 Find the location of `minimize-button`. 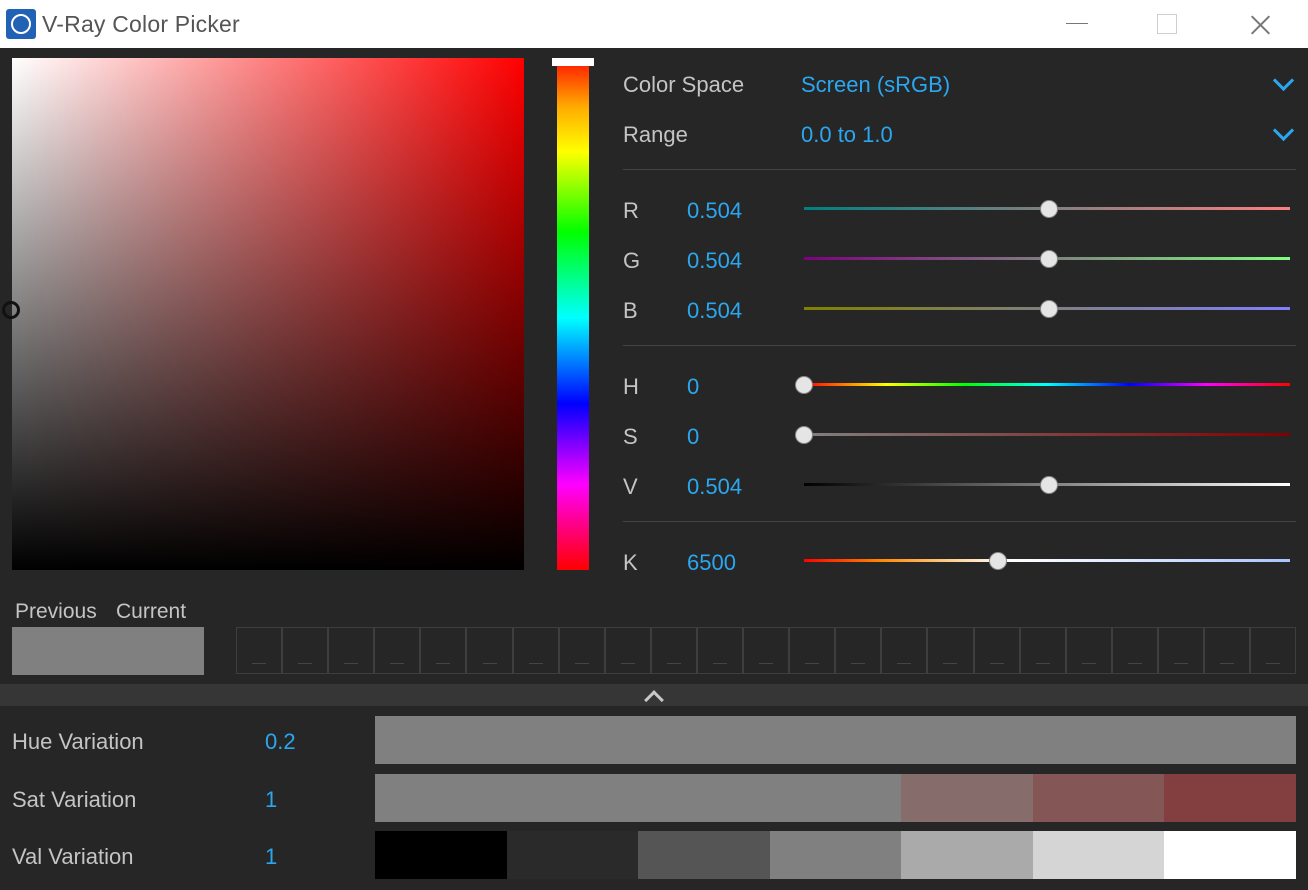

minimize-button is located at coordinates (1076, 24).